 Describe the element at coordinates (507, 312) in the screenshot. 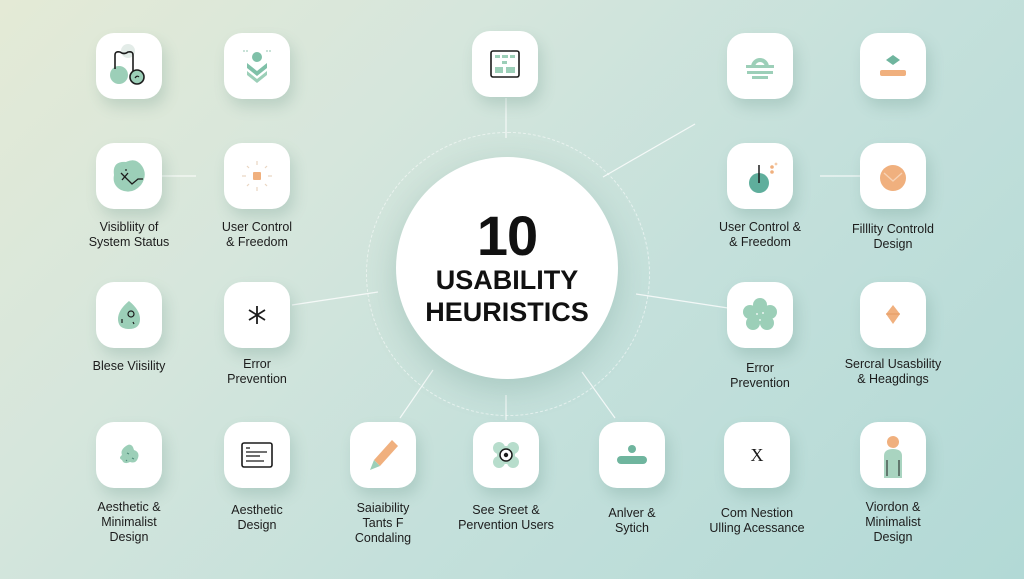

I see `hub-title-line2: HEURISTICS` at that location.